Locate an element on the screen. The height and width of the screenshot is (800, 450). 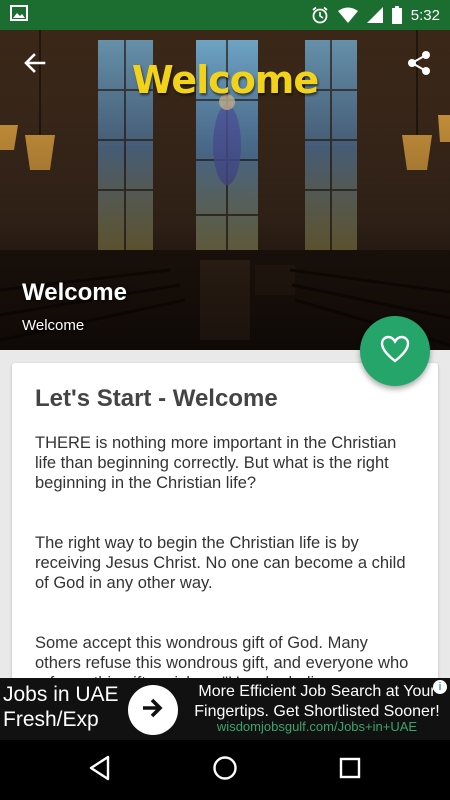
heart-outline-icon is located at coordinates (395, 351).